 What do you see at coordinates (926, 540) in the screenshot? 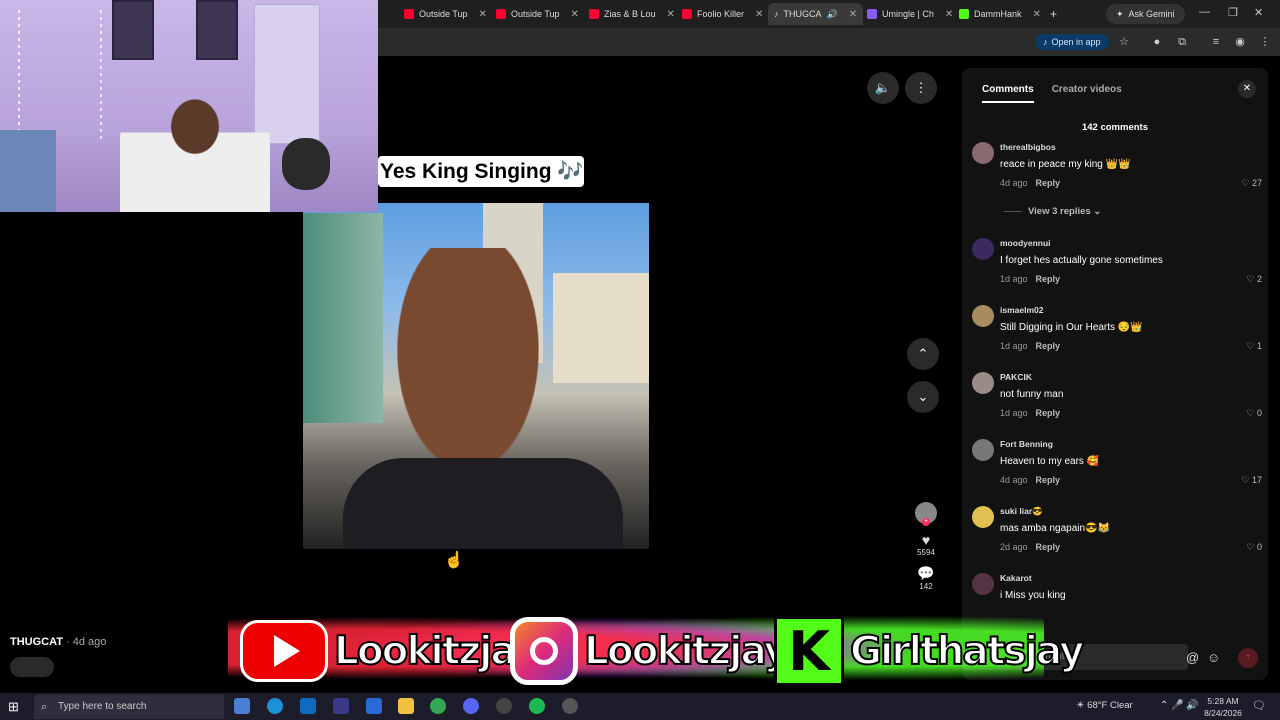
I see `heart-icon: ♥` at bounding box center [926, 540].